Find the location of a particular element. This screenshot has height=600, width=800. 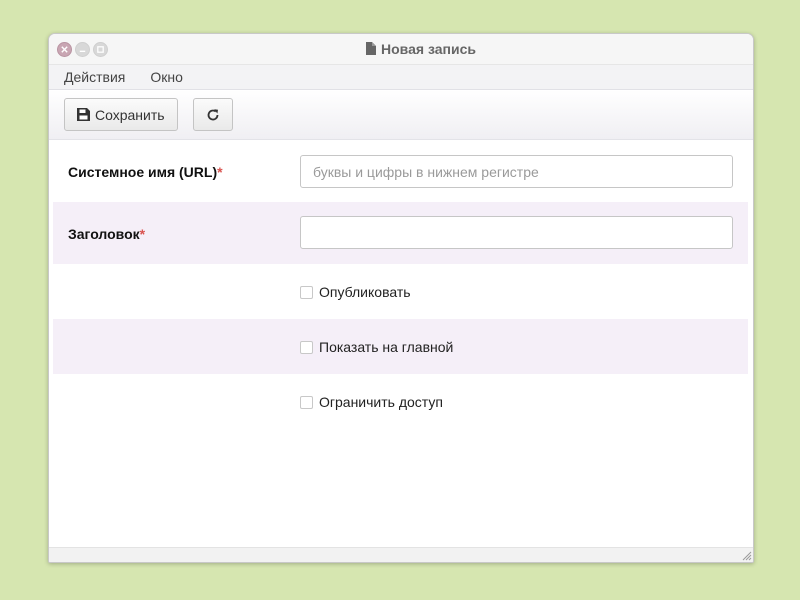

restrict-access-option: Ограничить доступ is located at coordinates (371, 402).